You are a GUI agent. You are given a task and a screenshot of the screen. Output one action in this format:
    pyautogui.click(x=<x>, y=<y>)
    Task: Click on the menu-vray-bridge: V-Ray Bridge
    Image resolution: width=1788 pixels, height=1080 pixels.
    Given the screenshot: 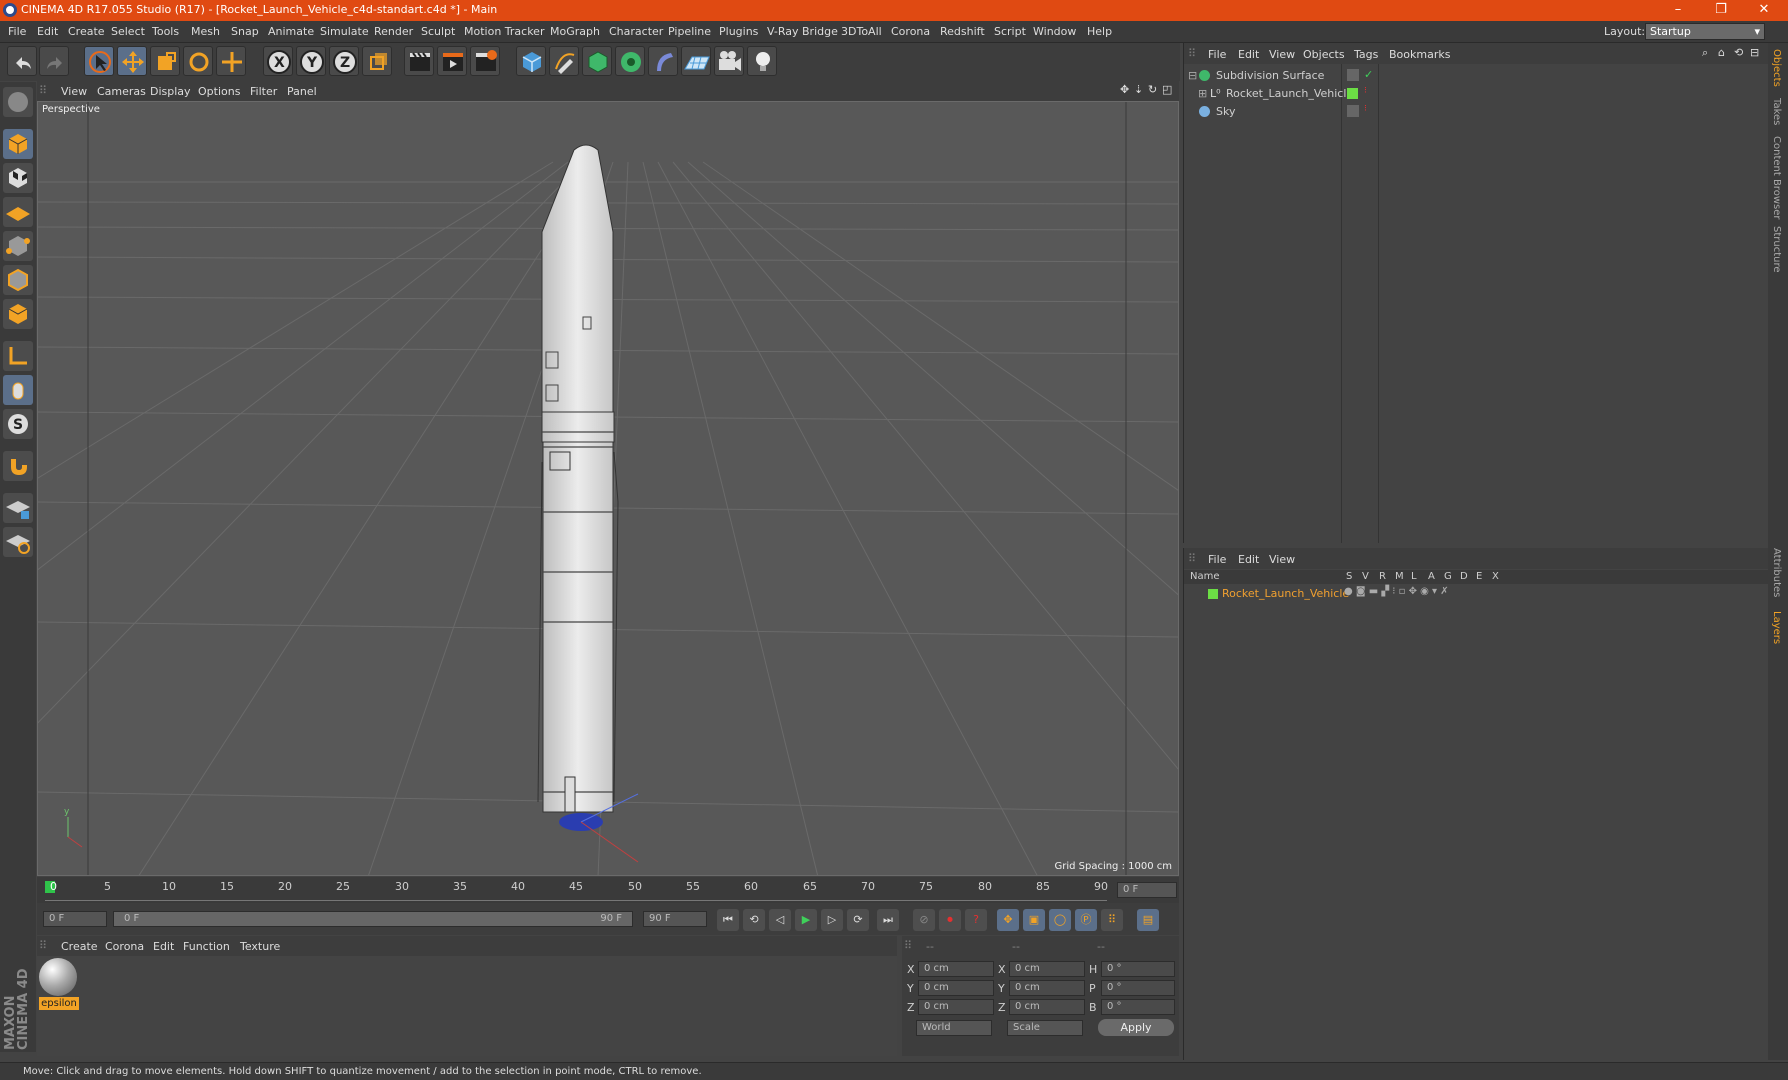 What is the action you would take?
    pyautogui.click(x=802, y=31)
    